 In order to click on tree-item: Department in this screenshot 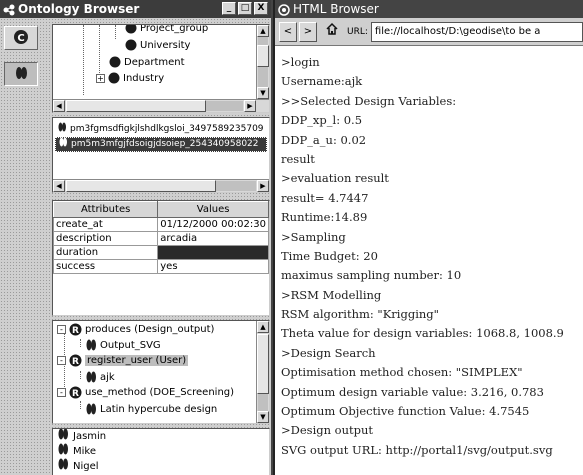, I will do `click(147, 62)`.